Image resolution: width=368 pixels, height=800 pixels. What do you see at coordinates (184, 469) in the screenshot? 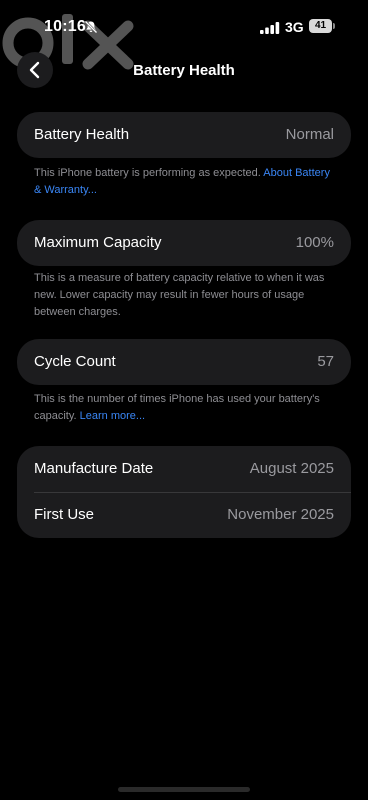
I see `manufacture-date-row: Manufacture Date August 2025` at bounding box center [184, 469].